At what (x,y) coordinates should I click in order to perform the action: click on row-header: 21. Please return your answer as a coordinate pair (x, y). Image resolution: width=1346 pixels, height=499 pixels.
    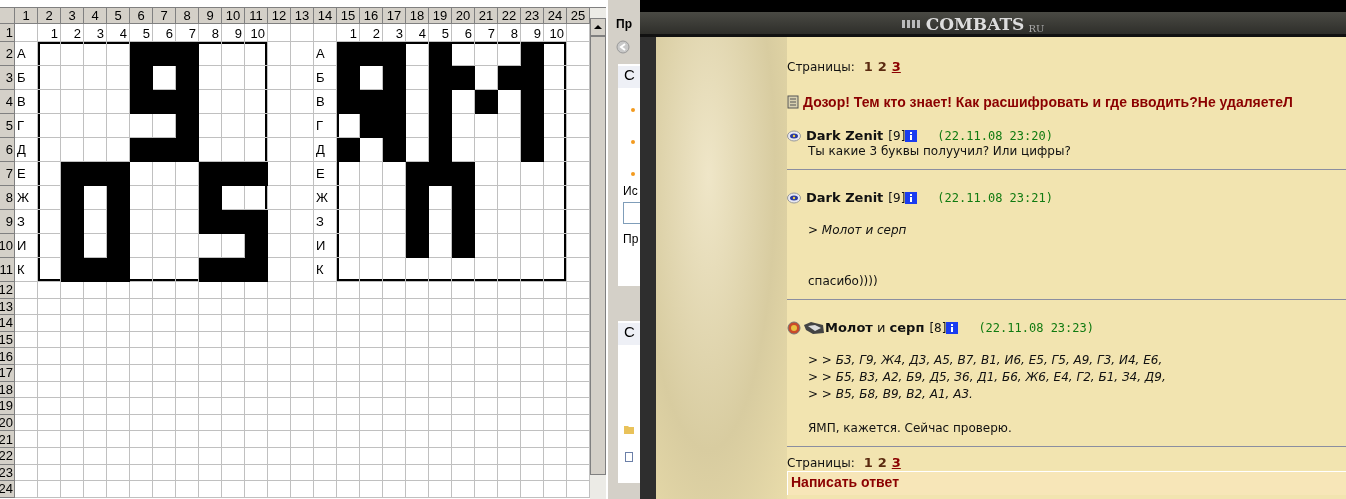
    Looking at the image, I should click on (7, 439).